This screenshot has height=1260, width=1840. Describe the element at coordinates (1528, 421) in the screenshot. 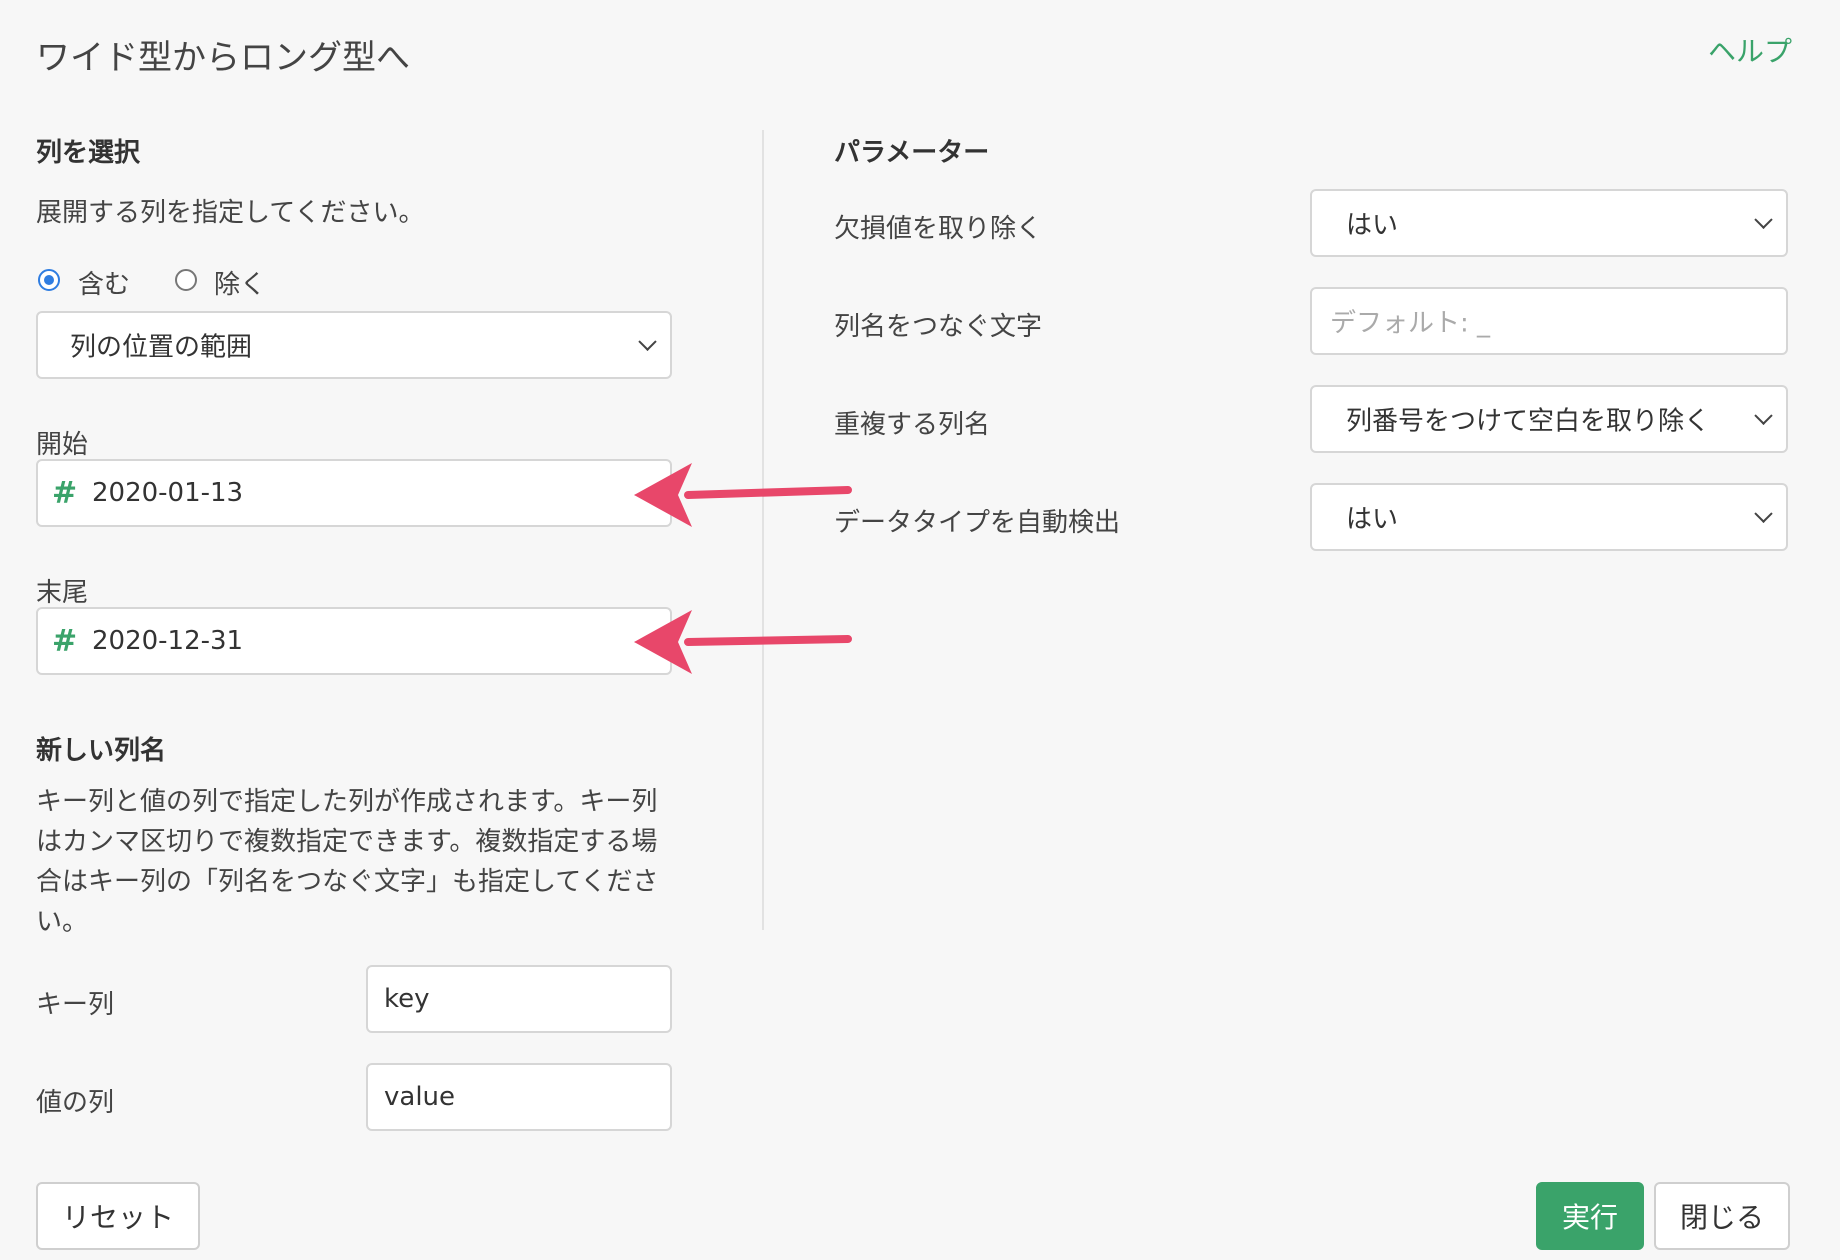

I see `duplicate-names-select-value: 列番号をつけて空白を取り除く` at that location.